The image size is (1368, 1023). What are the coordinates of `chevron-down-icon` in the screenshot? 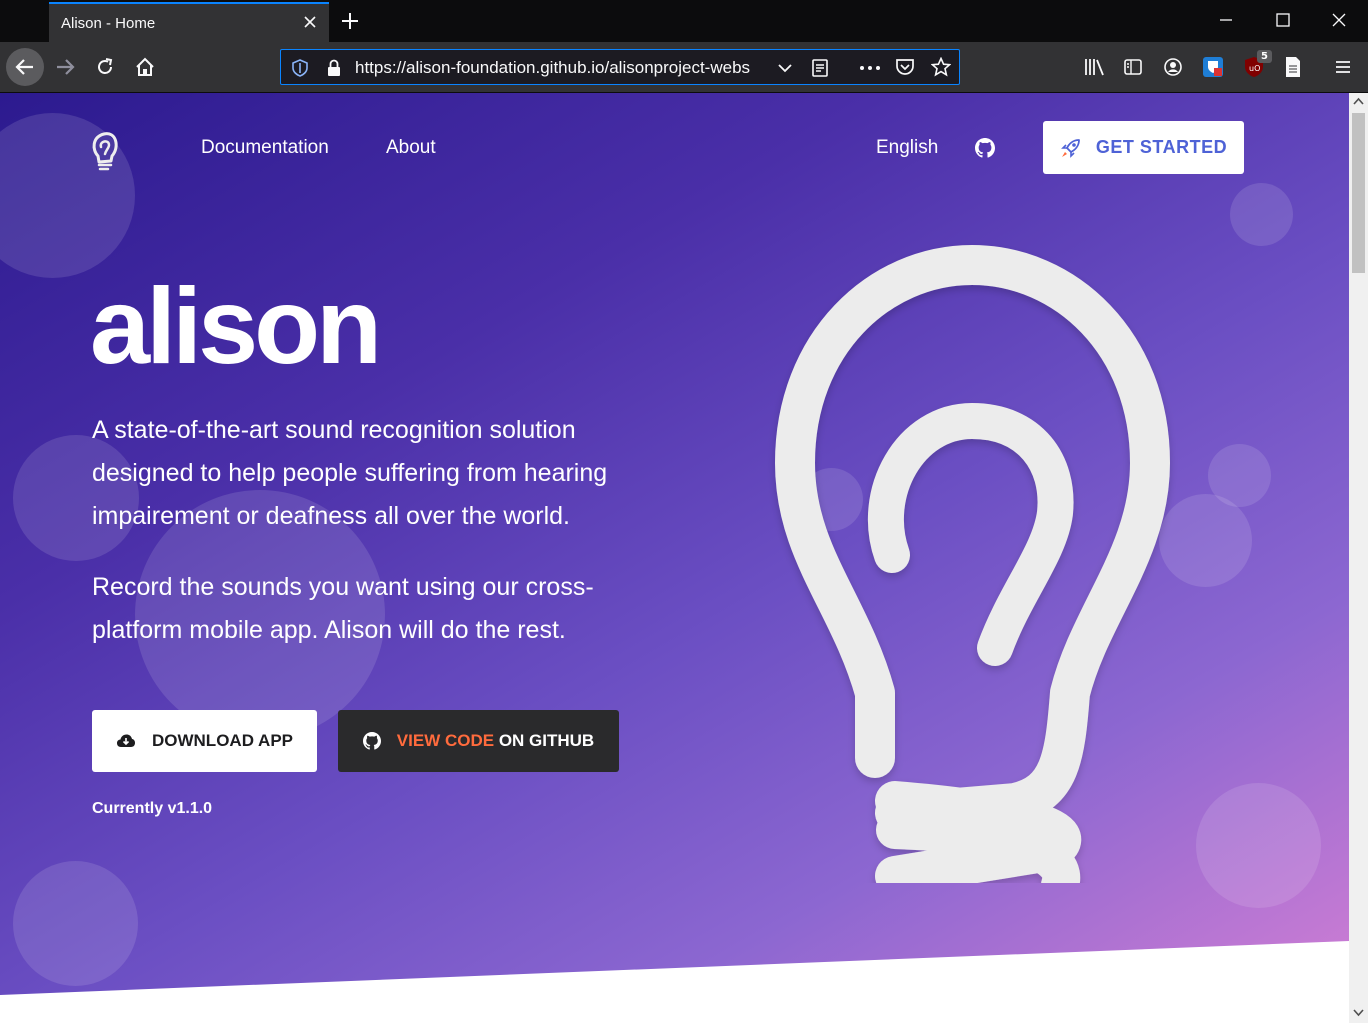 It's located at (785, 68).